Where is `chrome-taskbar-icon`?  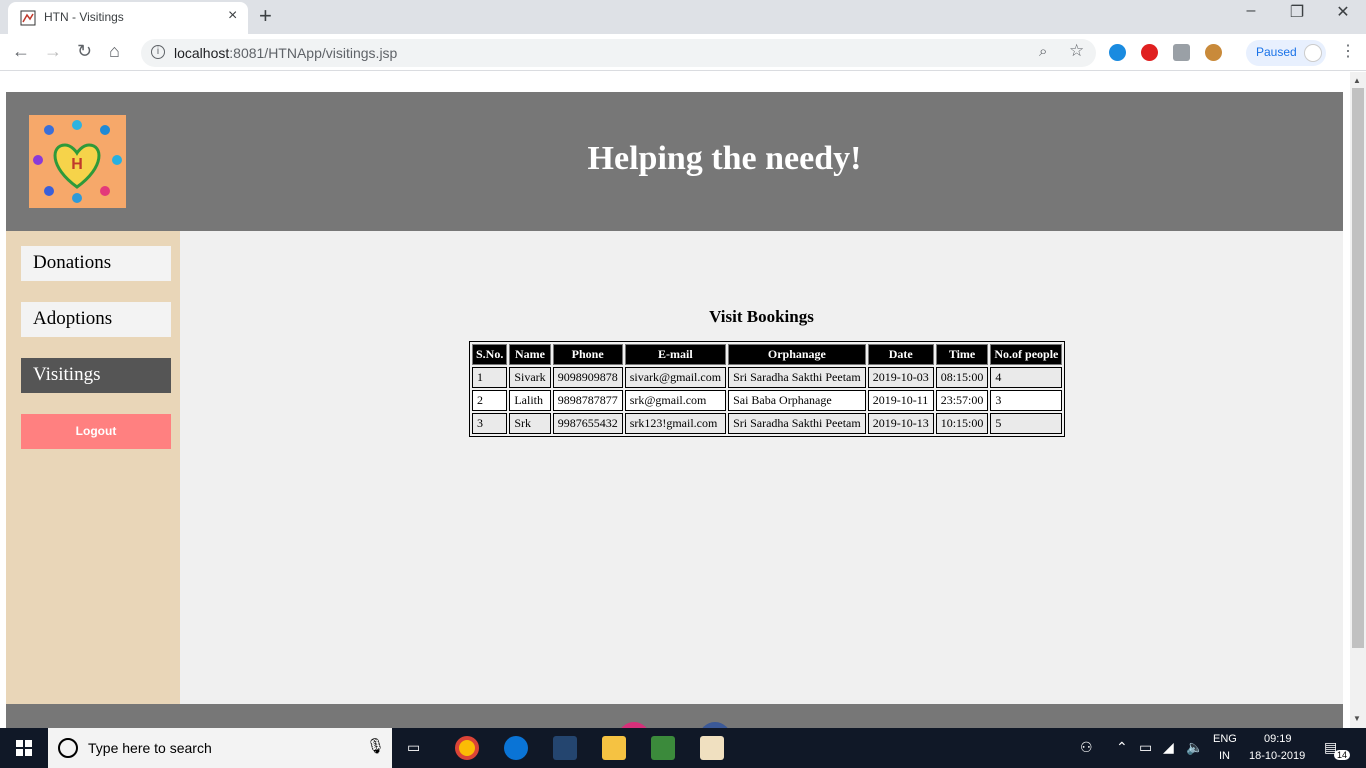 chrome-taskbar-icon is located at coordinates (467, 748).